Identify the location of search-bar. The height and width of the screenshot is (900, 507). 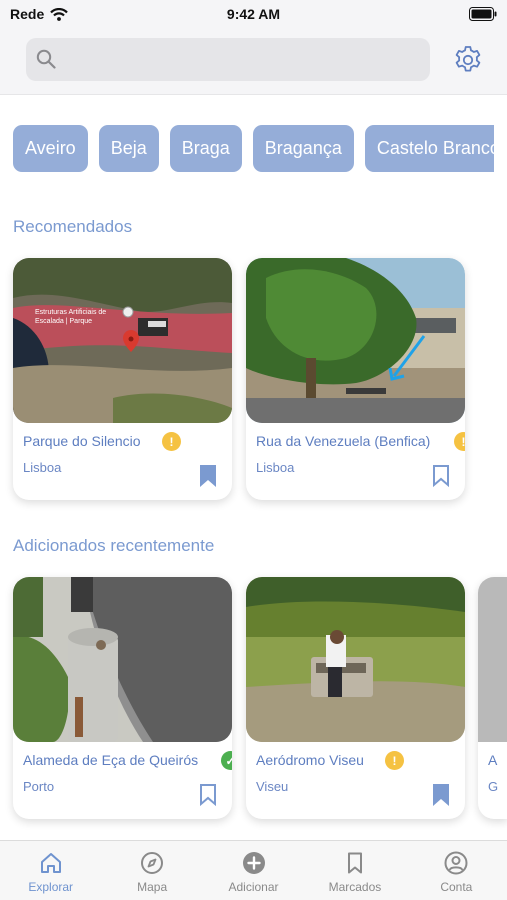
(228, 59).